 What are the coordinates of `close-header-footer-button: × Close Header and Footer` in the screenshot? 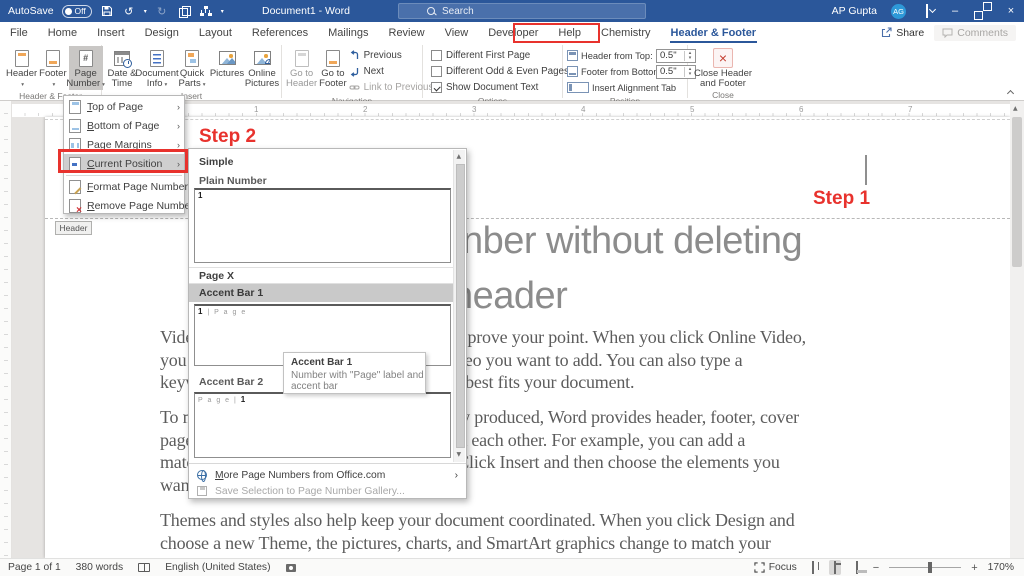 It's located at (723, 67).